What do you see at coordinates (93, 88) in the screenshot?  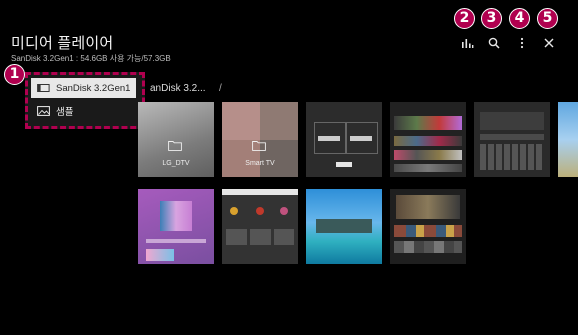 I see `storage-item-label: SanDisk 3.2Gen1` at bounding box center [93, 88].